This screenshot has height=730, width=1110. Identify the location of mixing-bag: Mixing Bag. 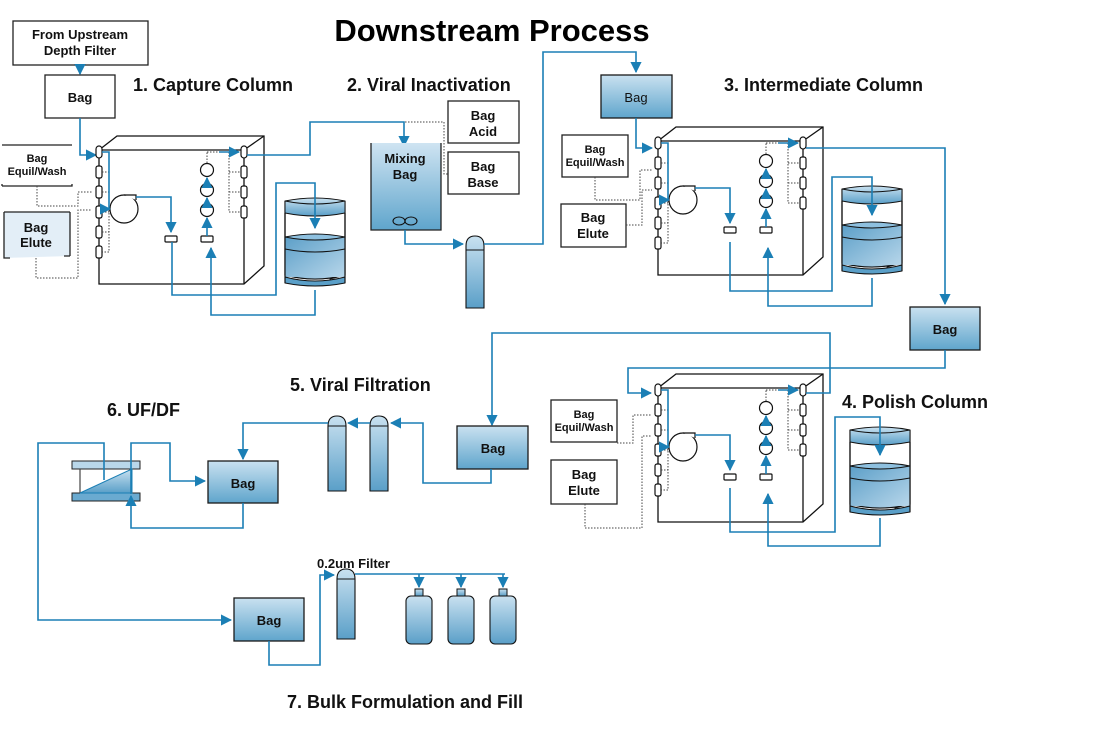
(406, 187).